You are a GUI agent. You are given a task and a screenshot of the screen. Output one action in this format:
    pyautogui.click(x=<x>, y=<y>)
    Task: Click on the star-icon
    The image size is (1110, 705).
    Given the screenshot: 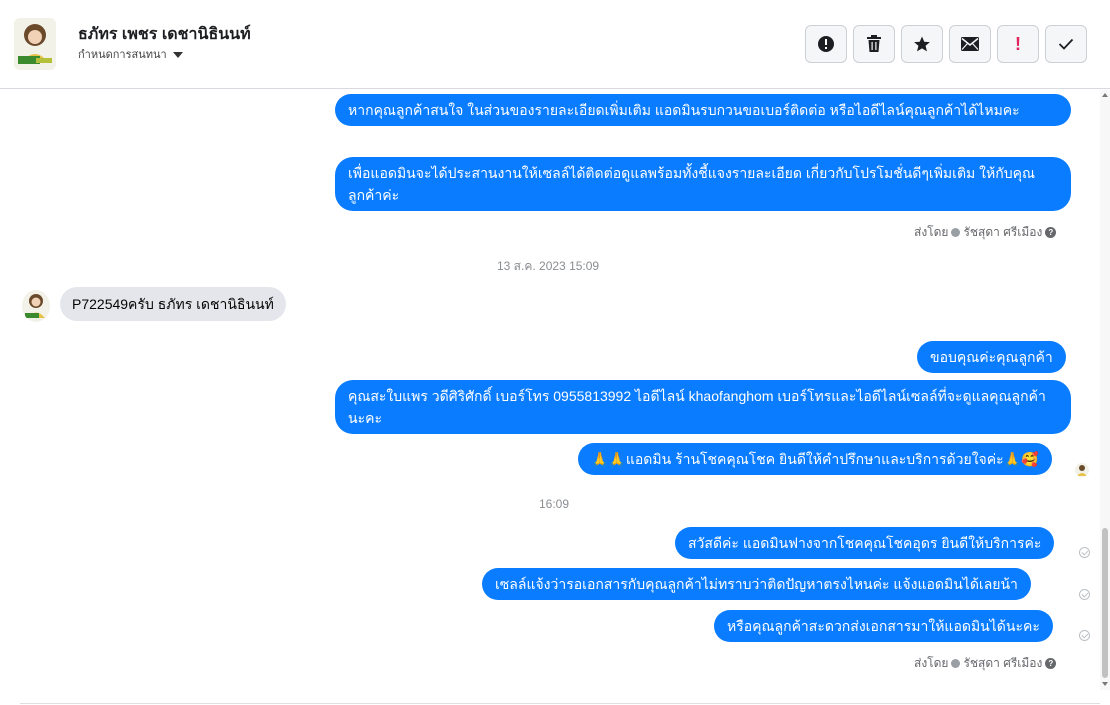 What is the action you would take?
    pyautogui.click(x=922, y=44)
    